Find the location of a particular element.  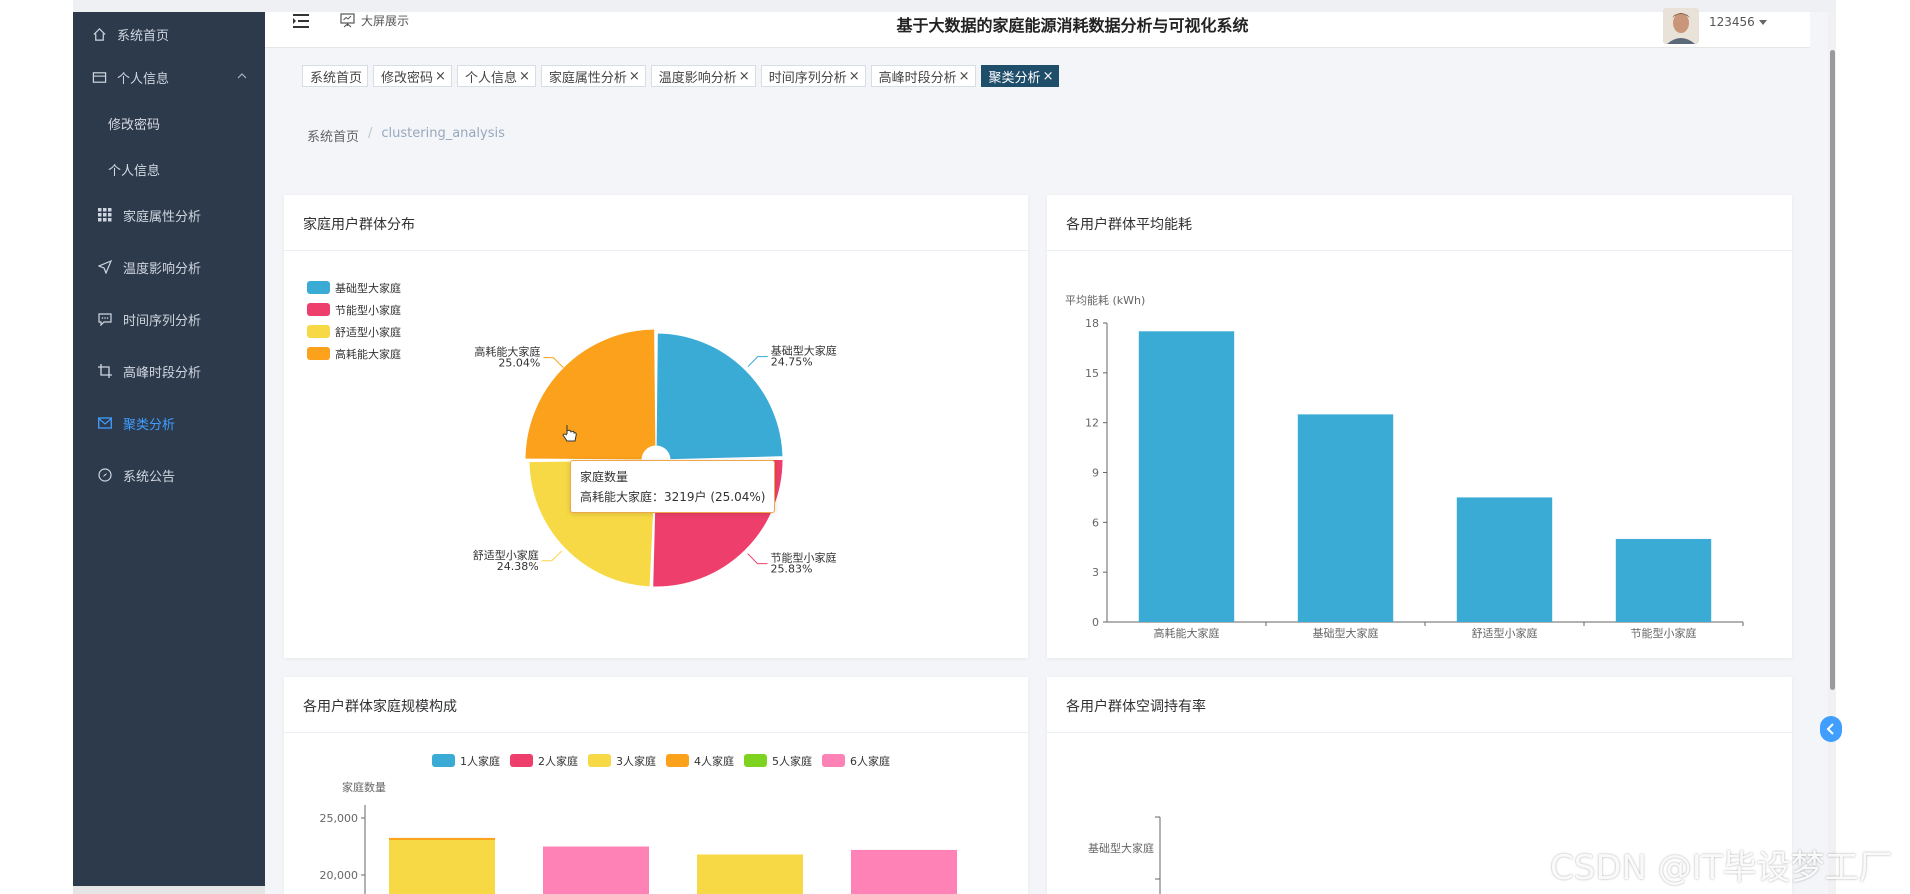

page-scrollbar-thumb is located at coordinates (1832, 370).